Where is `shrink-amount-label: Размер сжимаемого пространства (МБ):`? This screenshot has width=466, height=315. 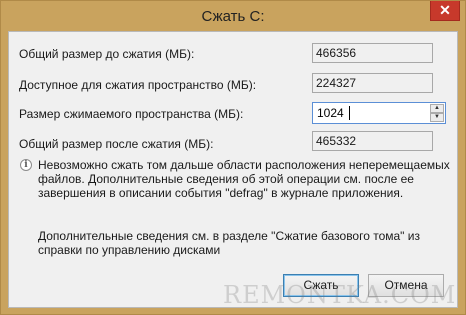
shrink-amount-label: Размер сжимаемого пространства (МБ): is located at coordinates (131, 114).